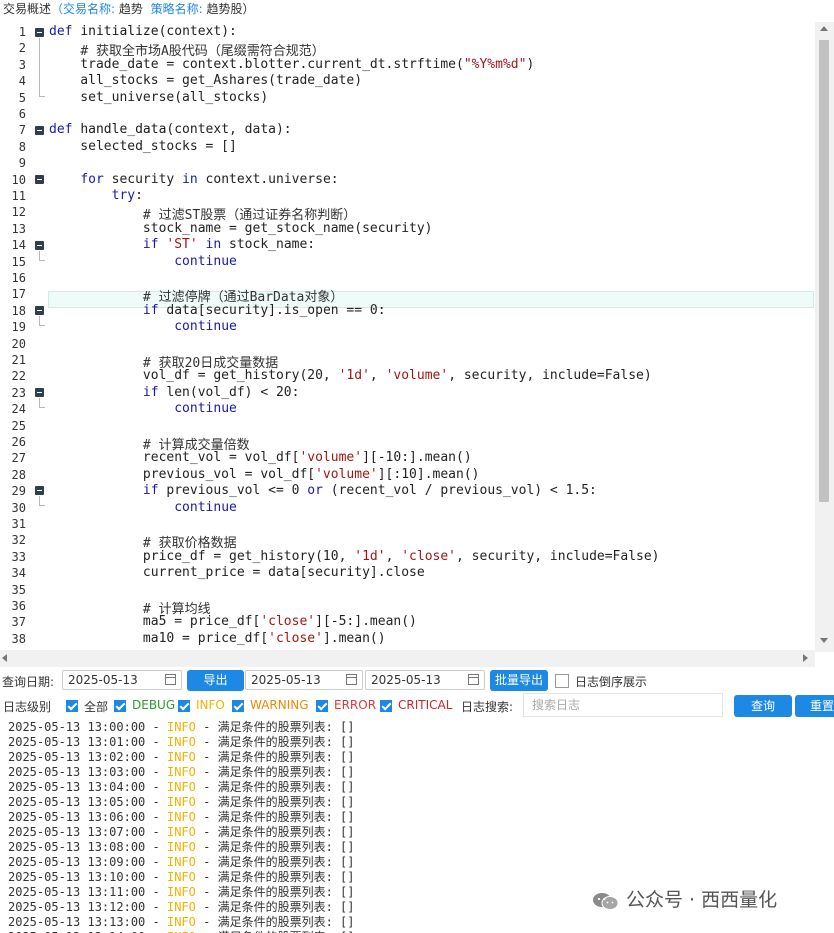 This screenshot has width=834, height=933. What do you see at coordinates (217, 638) in the screenshot?
I see `code-line: ma10 = price_df['close'].mean()` at bounding box center [217, 638].